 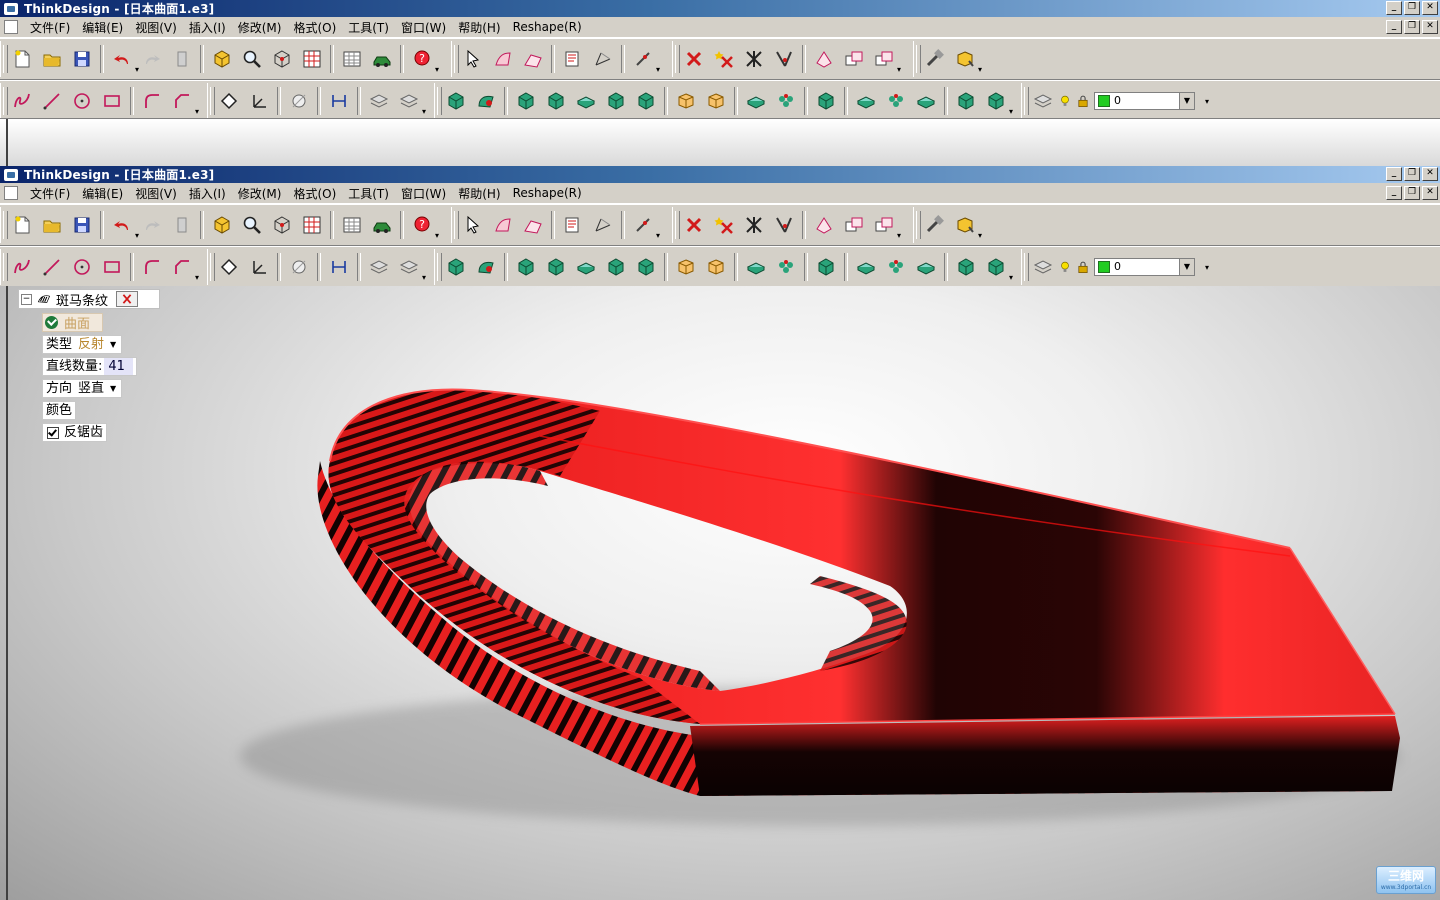 I want to click on plate-button, so click(x=866, y=101).